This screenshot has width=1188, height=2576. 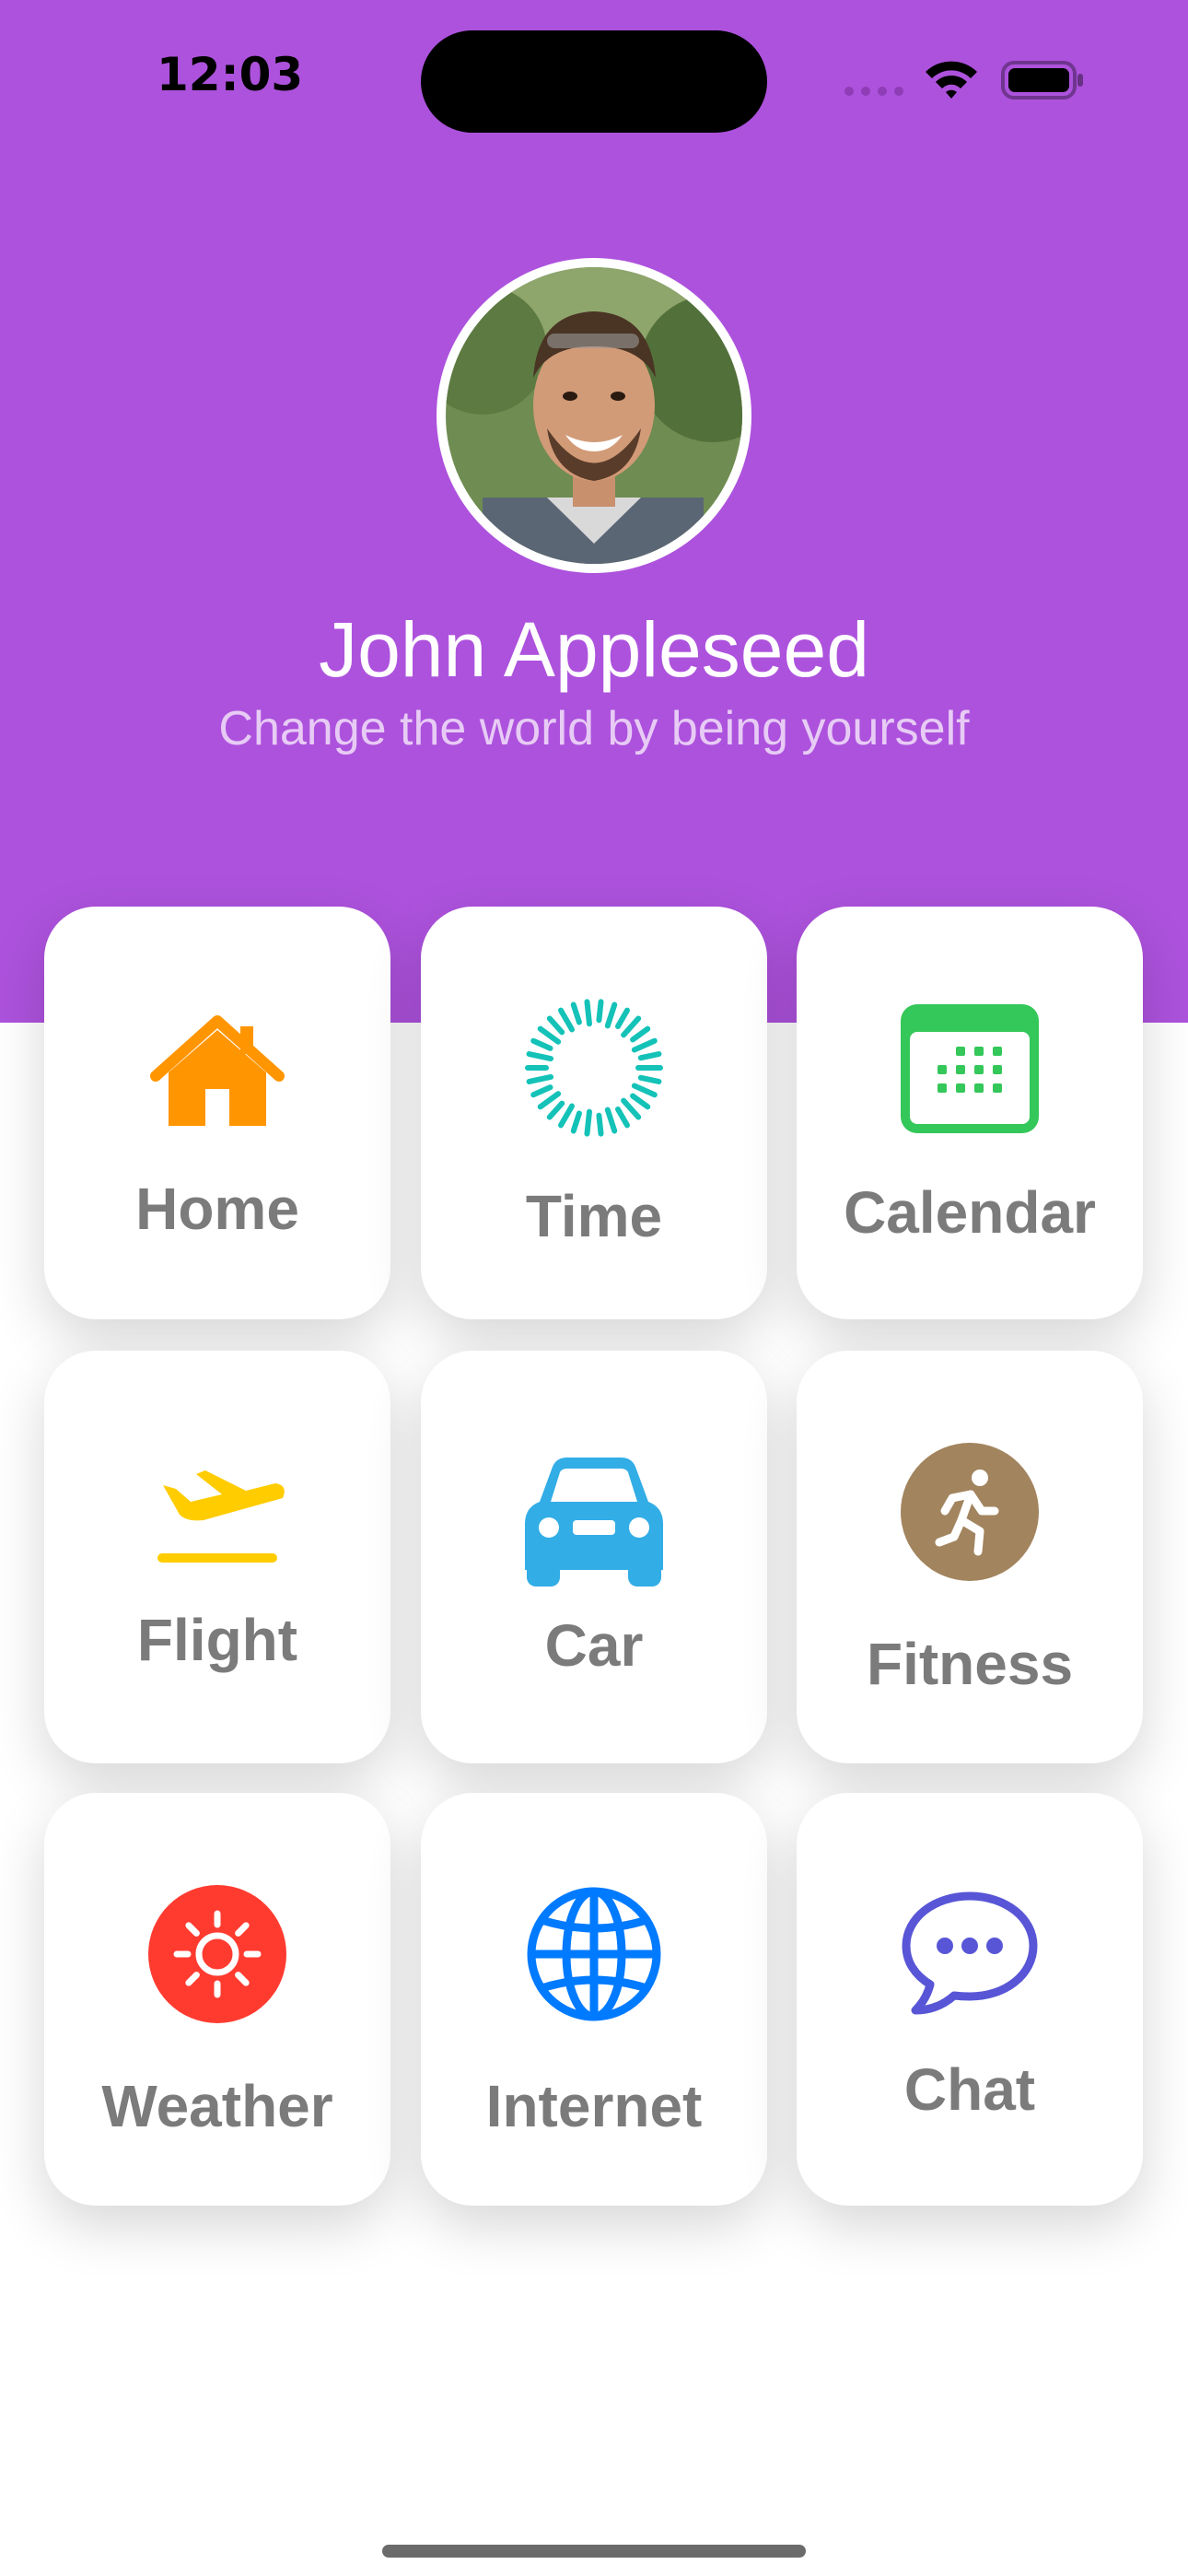 What do you see at coordinates (217, 1954) in the screenshot?
I see `sun-icon` at bounding box center [217, 1954].